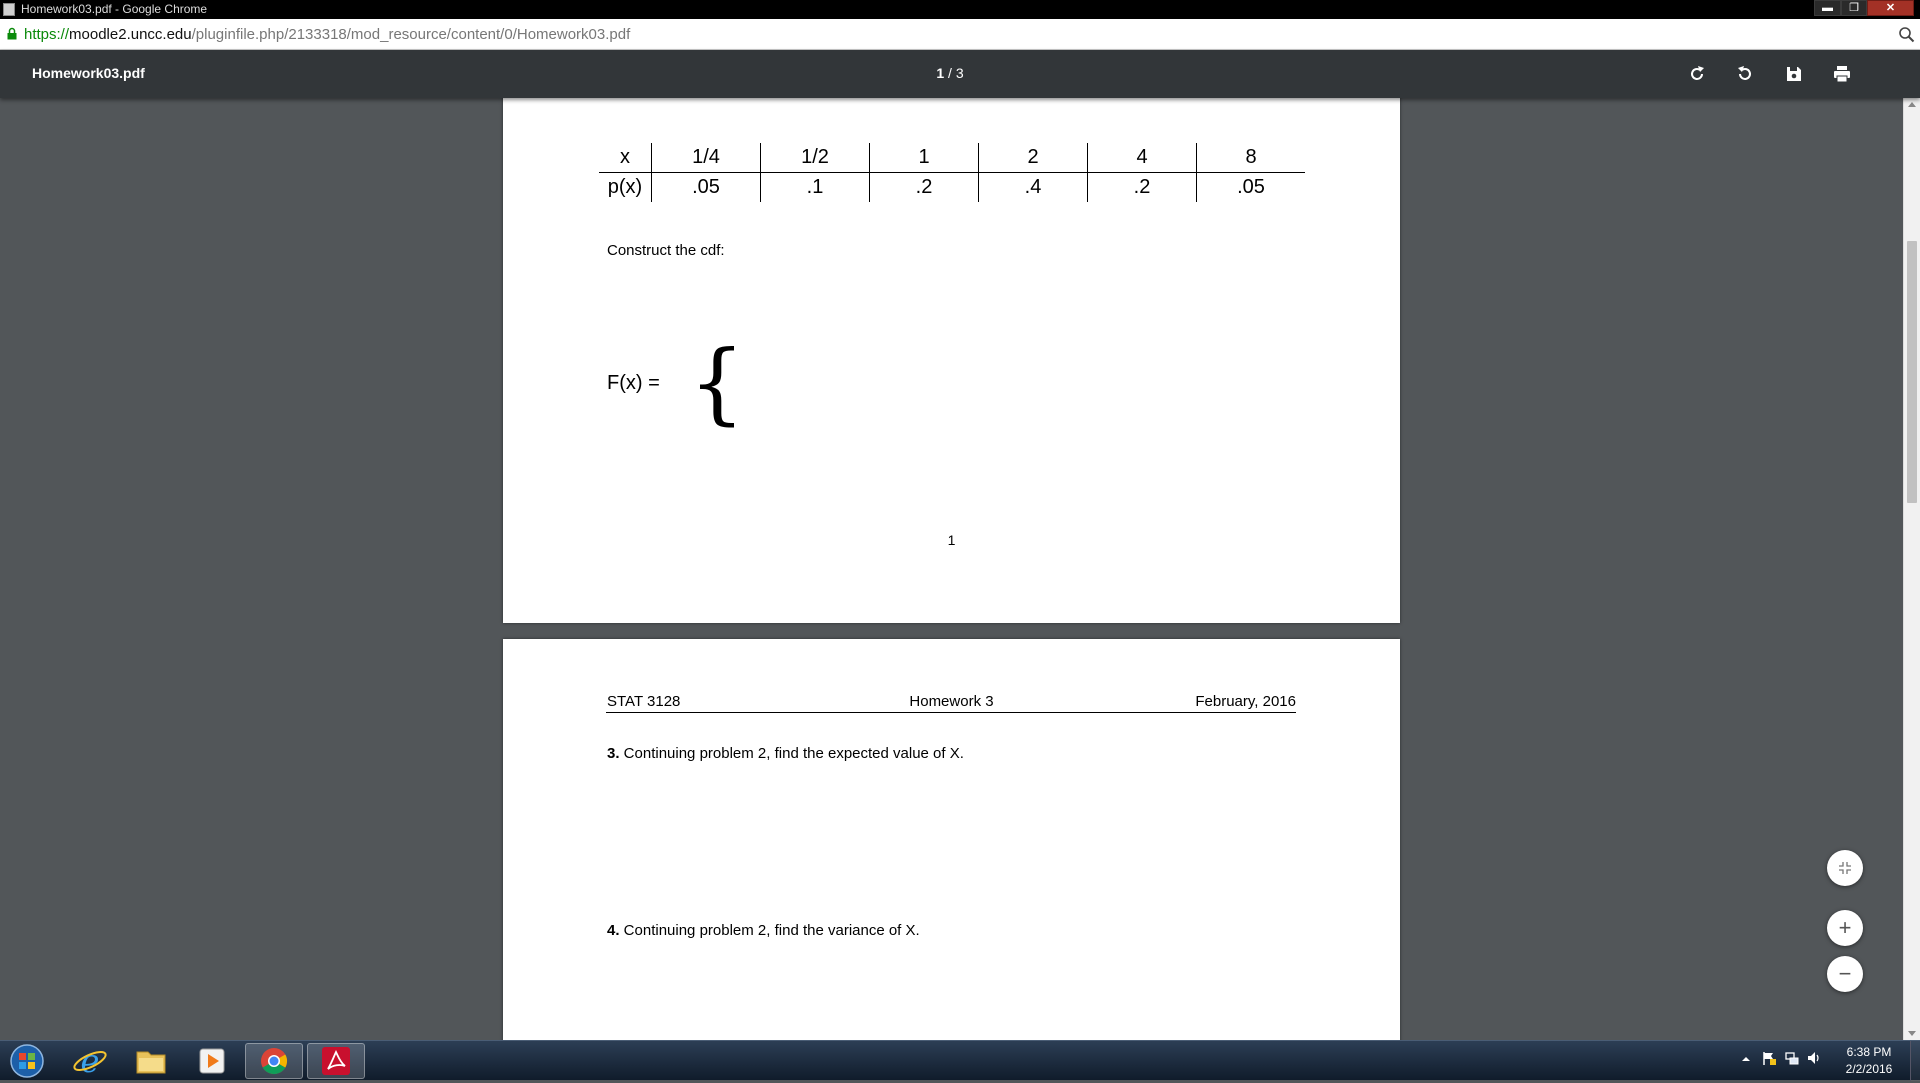 This screenshot has height=1083, width=1920. Describe the element at coordinates (1912, 104) in the screenshot. I see `scroll-up-arrow` at that location.